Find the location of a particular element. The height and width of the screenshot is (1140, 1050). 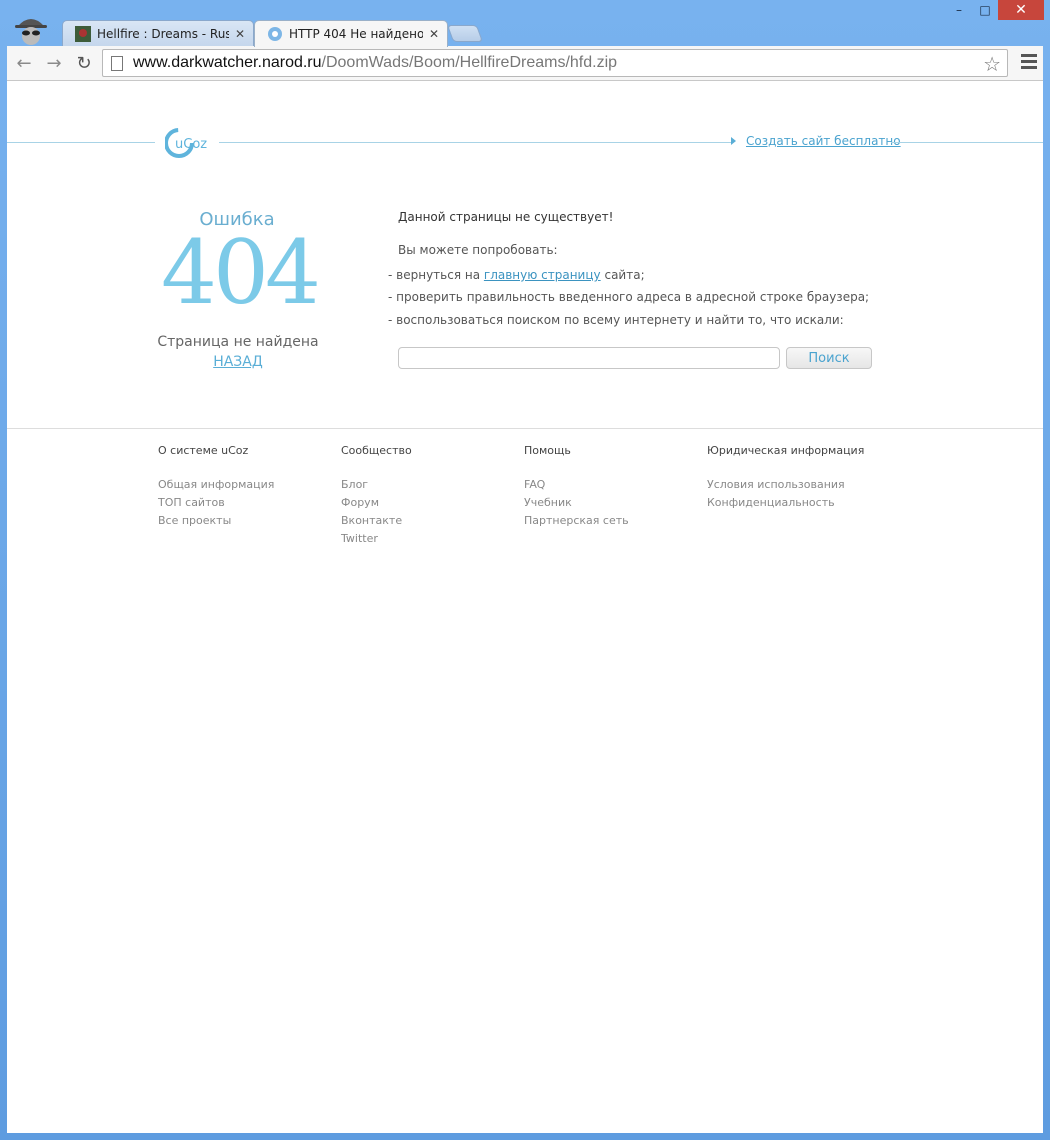

forward-arrow-icon: → is located at coordinates (54, 63).